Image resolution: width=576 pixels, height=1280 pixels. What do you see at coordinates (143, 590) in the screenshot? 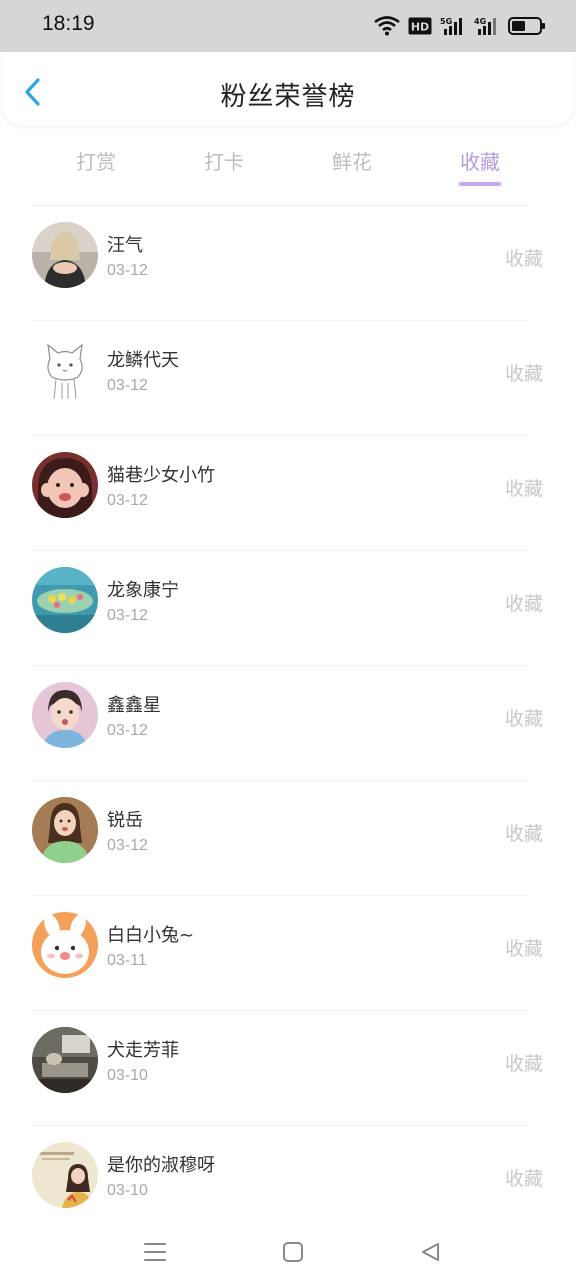
I see `fan-name: 龙象康宁` at bounding box center [143, 590].